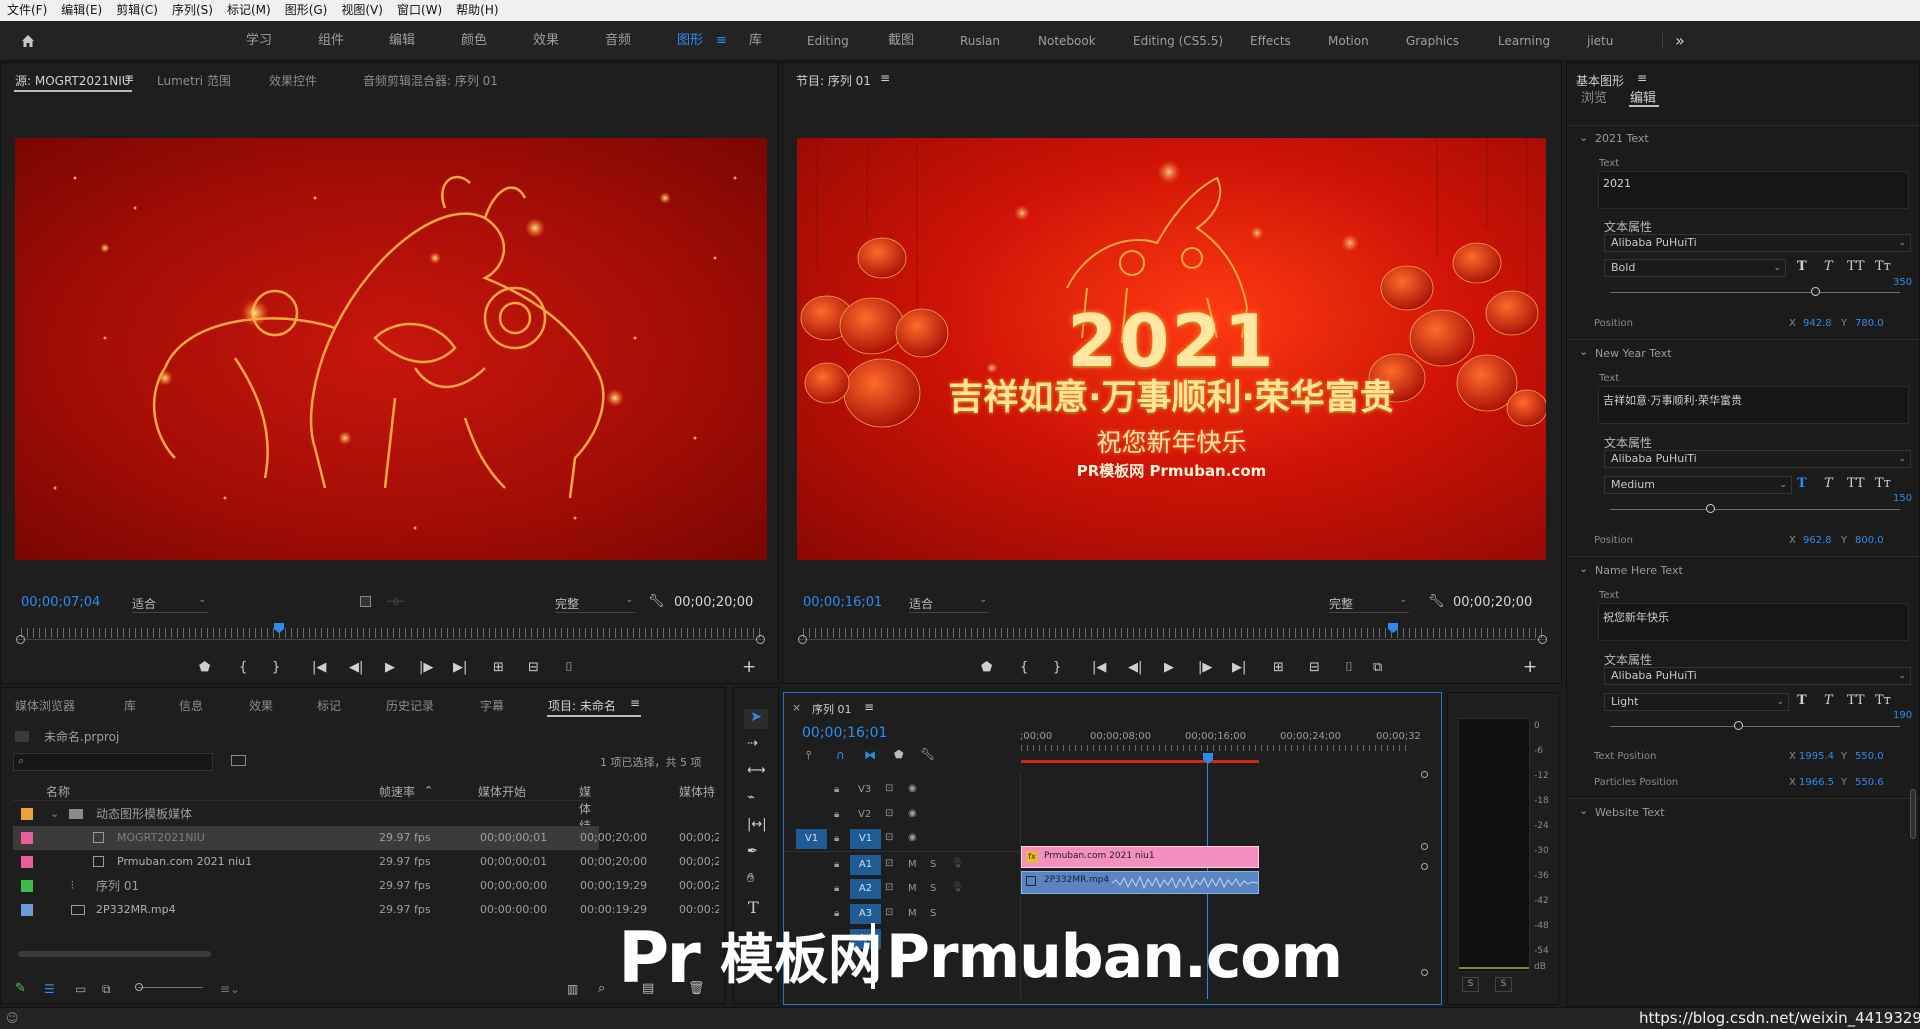  Describe the element at coordinates (1622, 138) in the screenshot. I see `section-title: 2021 Text` at that location.